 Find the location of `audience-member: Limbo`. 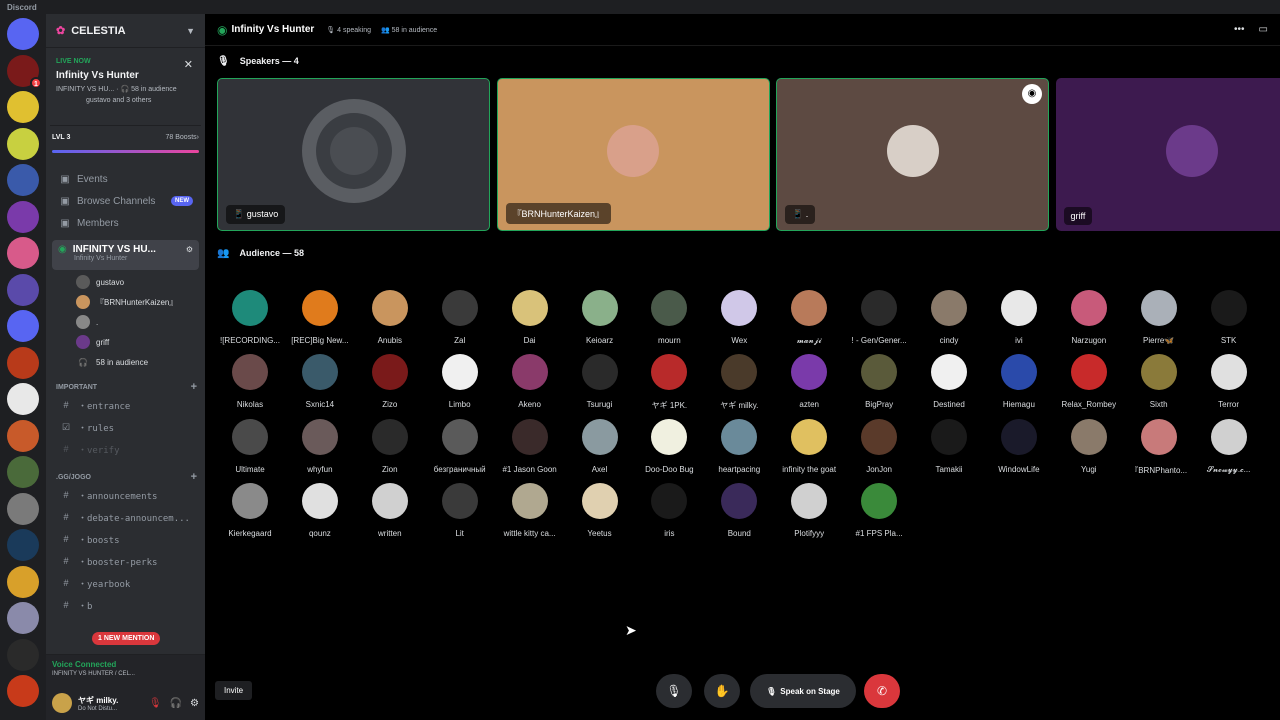

audience-member: Limbo is located at coordinates (460, 381).